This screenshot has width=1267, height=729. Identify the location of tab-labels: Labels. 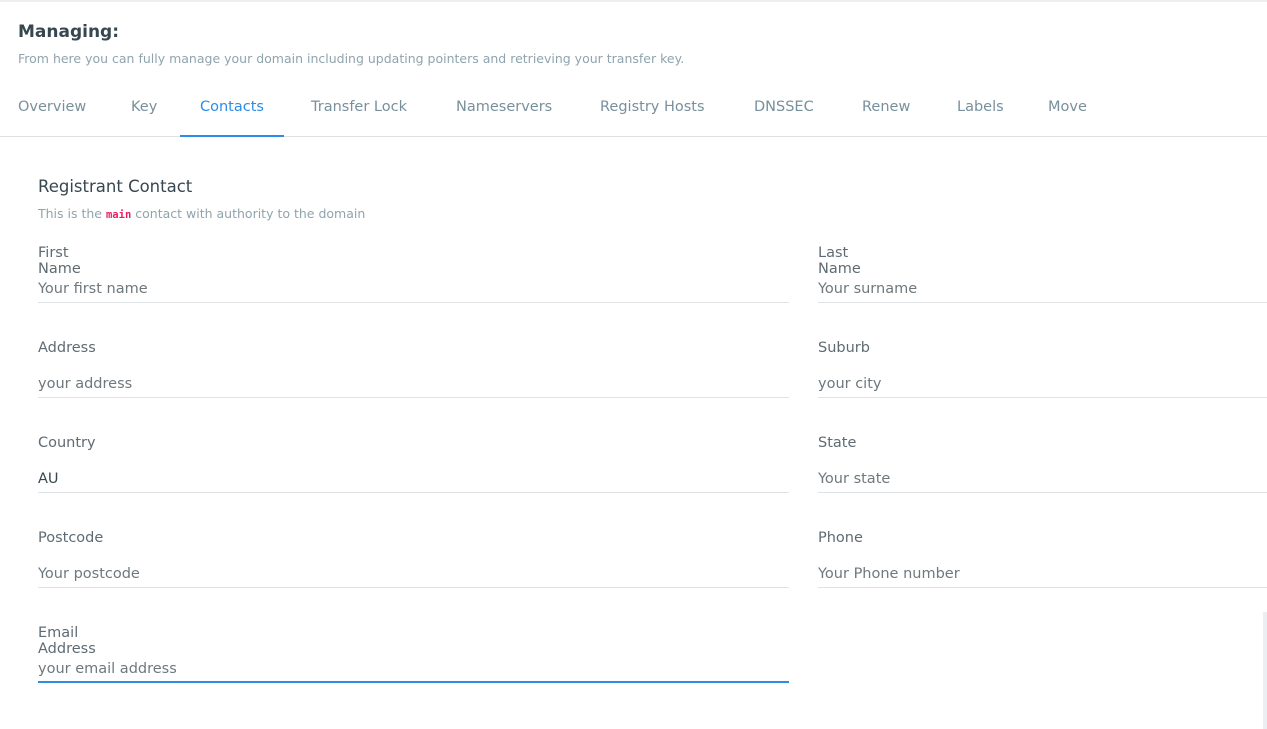
(980, 111).